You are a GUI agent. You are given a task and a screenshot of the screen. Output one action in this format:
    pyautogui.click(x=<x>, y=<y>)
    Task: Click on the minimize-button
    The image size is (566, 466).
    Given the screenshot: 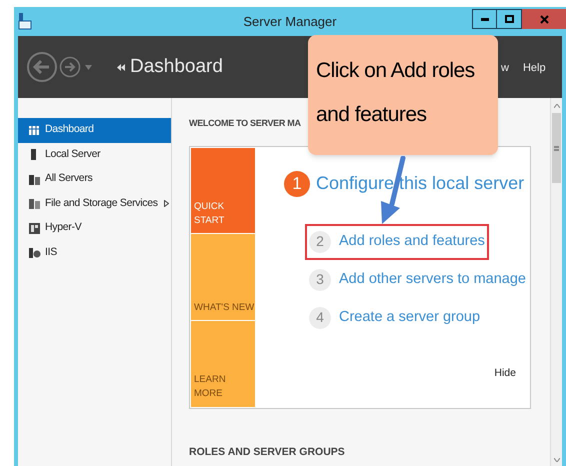 What is the action you would take?
    pyautogui.click(x=484, y=19)
    